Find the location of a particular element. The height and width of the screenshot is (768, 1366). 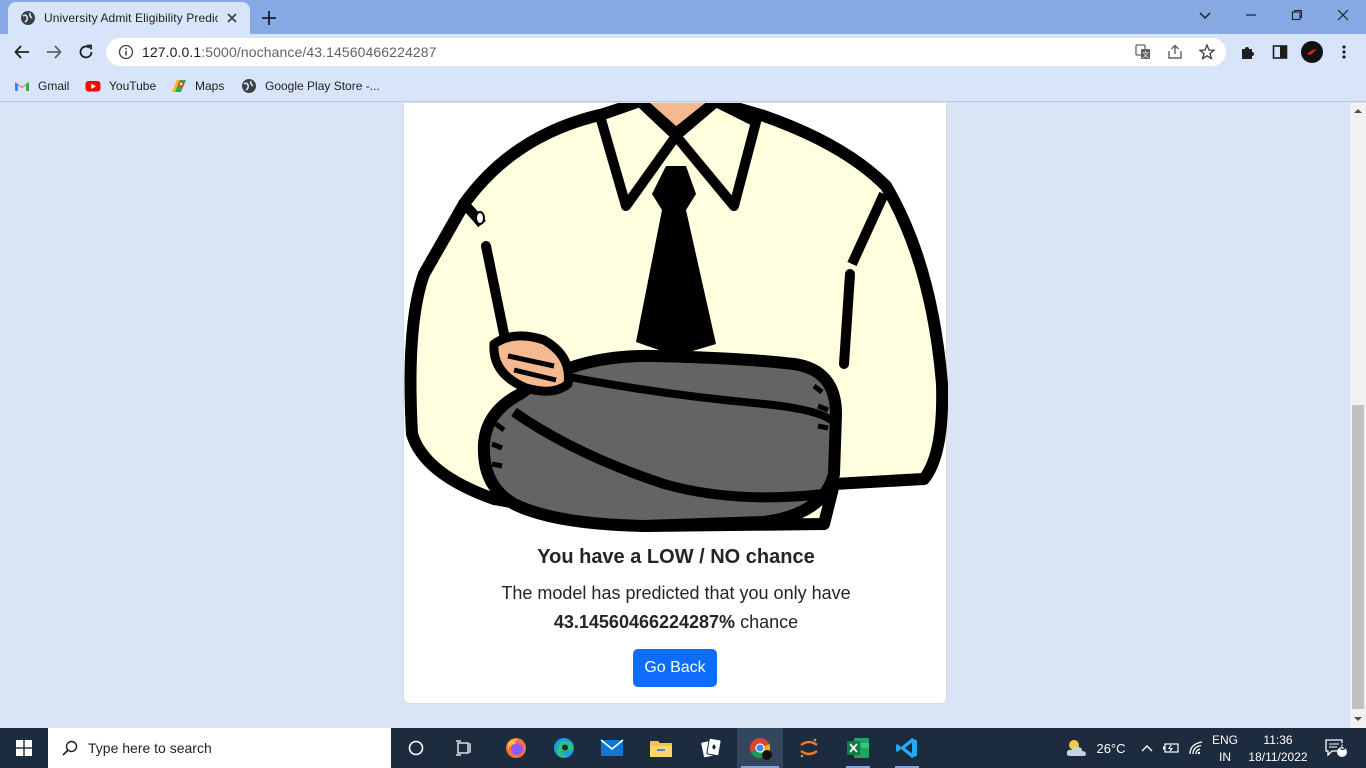

mail-taskbar-button is located at coordinates (612, 748).